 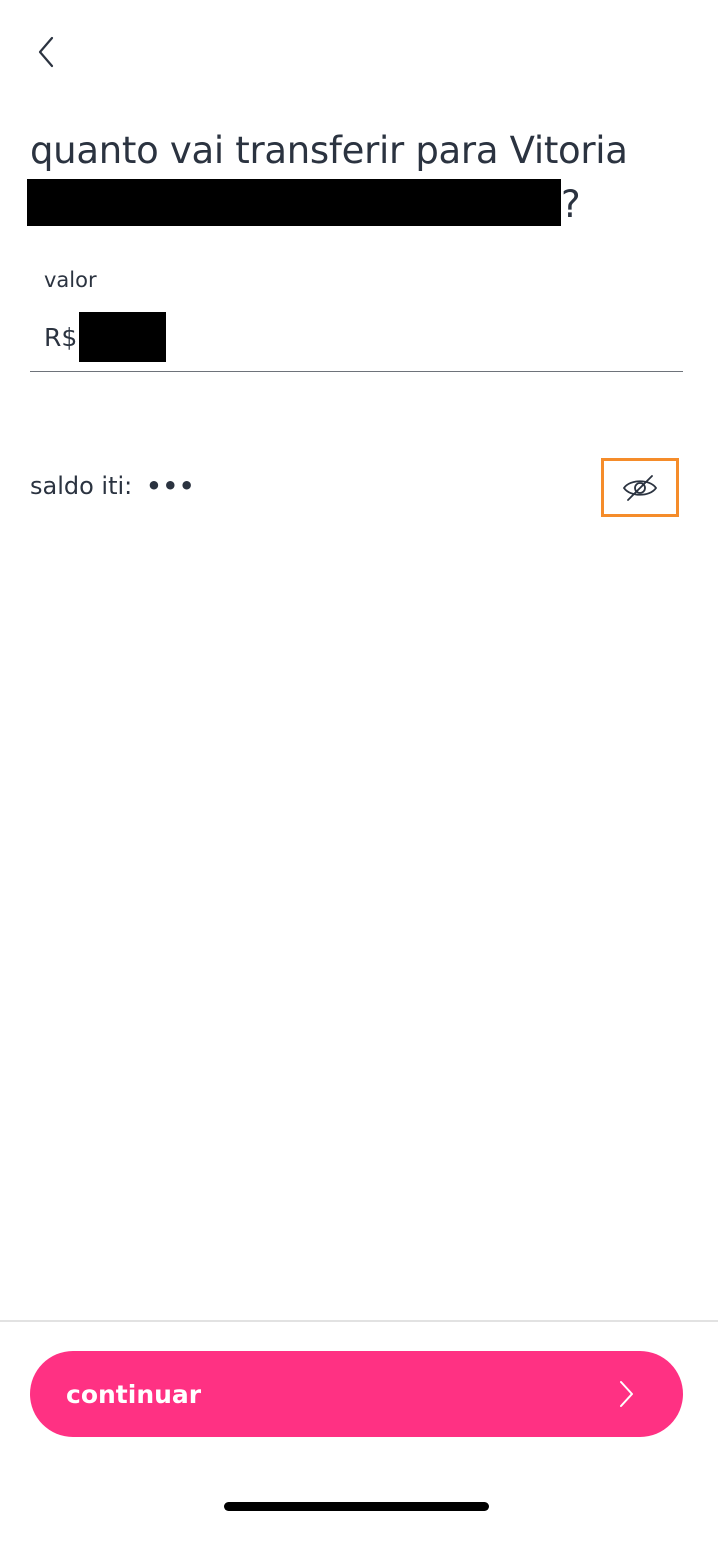 I want to click on balance-label: saldo iti:, so click(x=81, y=486).